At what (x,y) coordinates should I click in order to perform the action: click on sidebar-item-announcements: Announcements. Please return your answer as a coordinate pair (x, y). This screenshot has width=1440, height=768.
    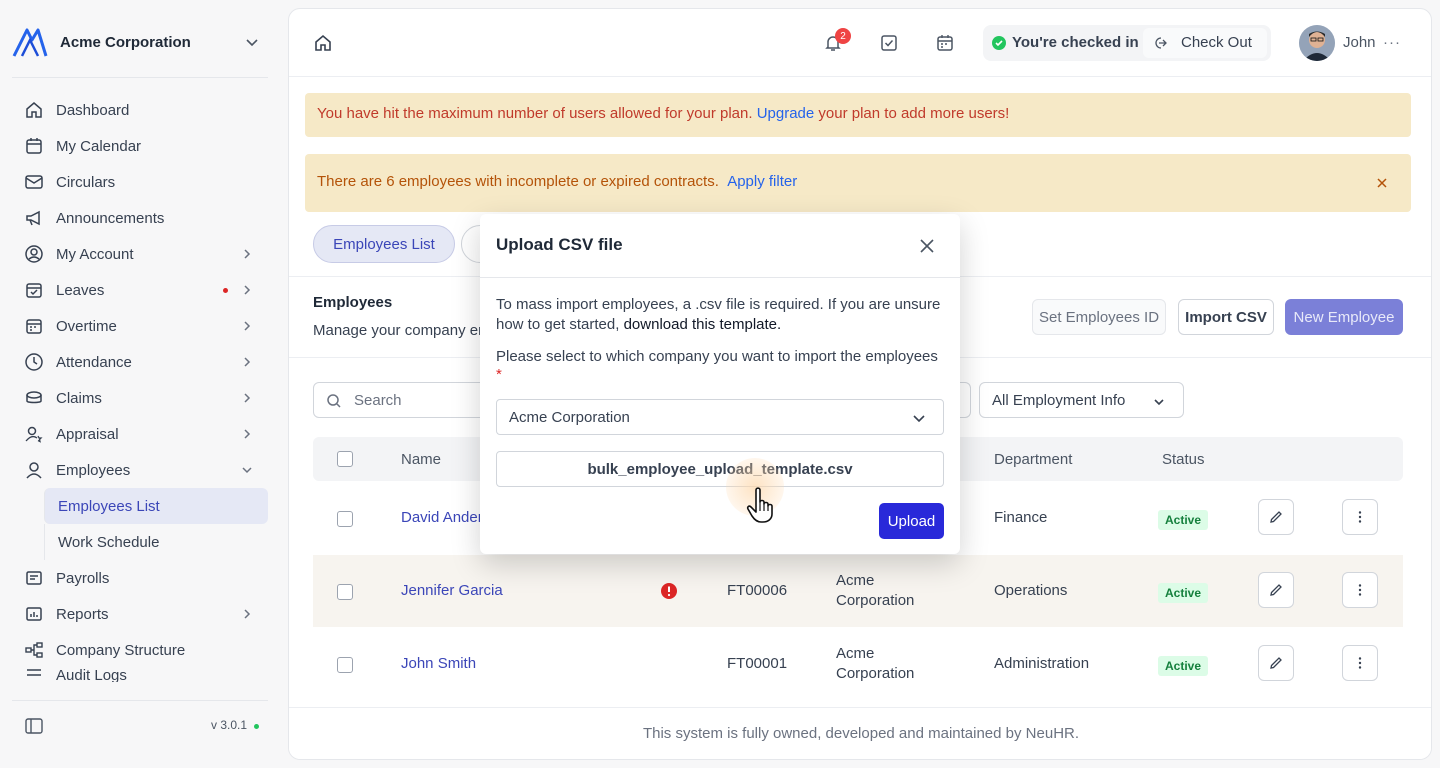
    Looking at the image, I should click on (140, 218).